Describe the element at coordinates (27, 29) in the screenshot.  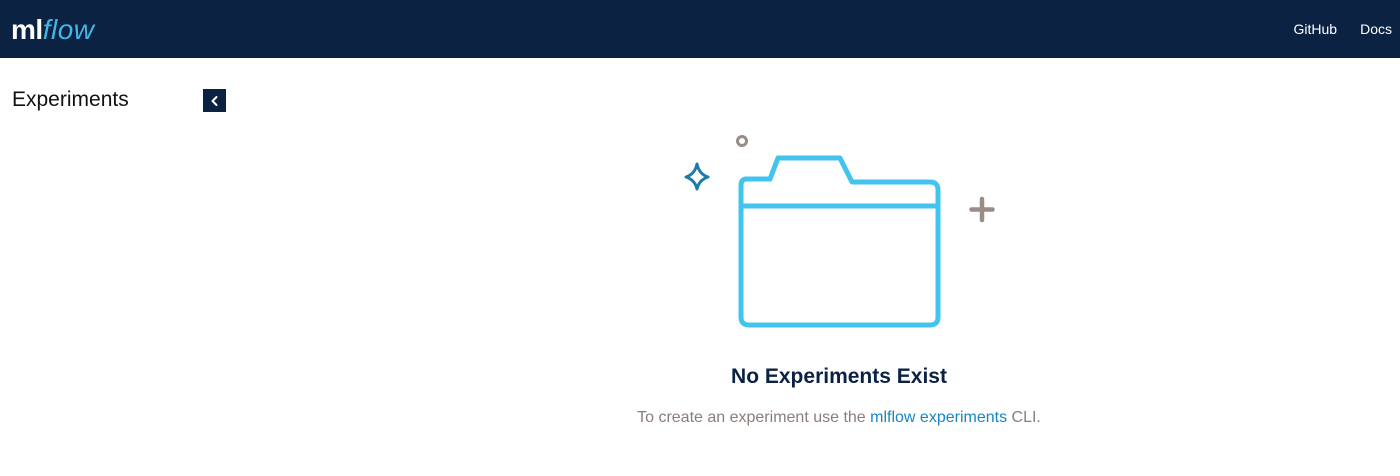
I see `logo-ml-text: ml` at that location.